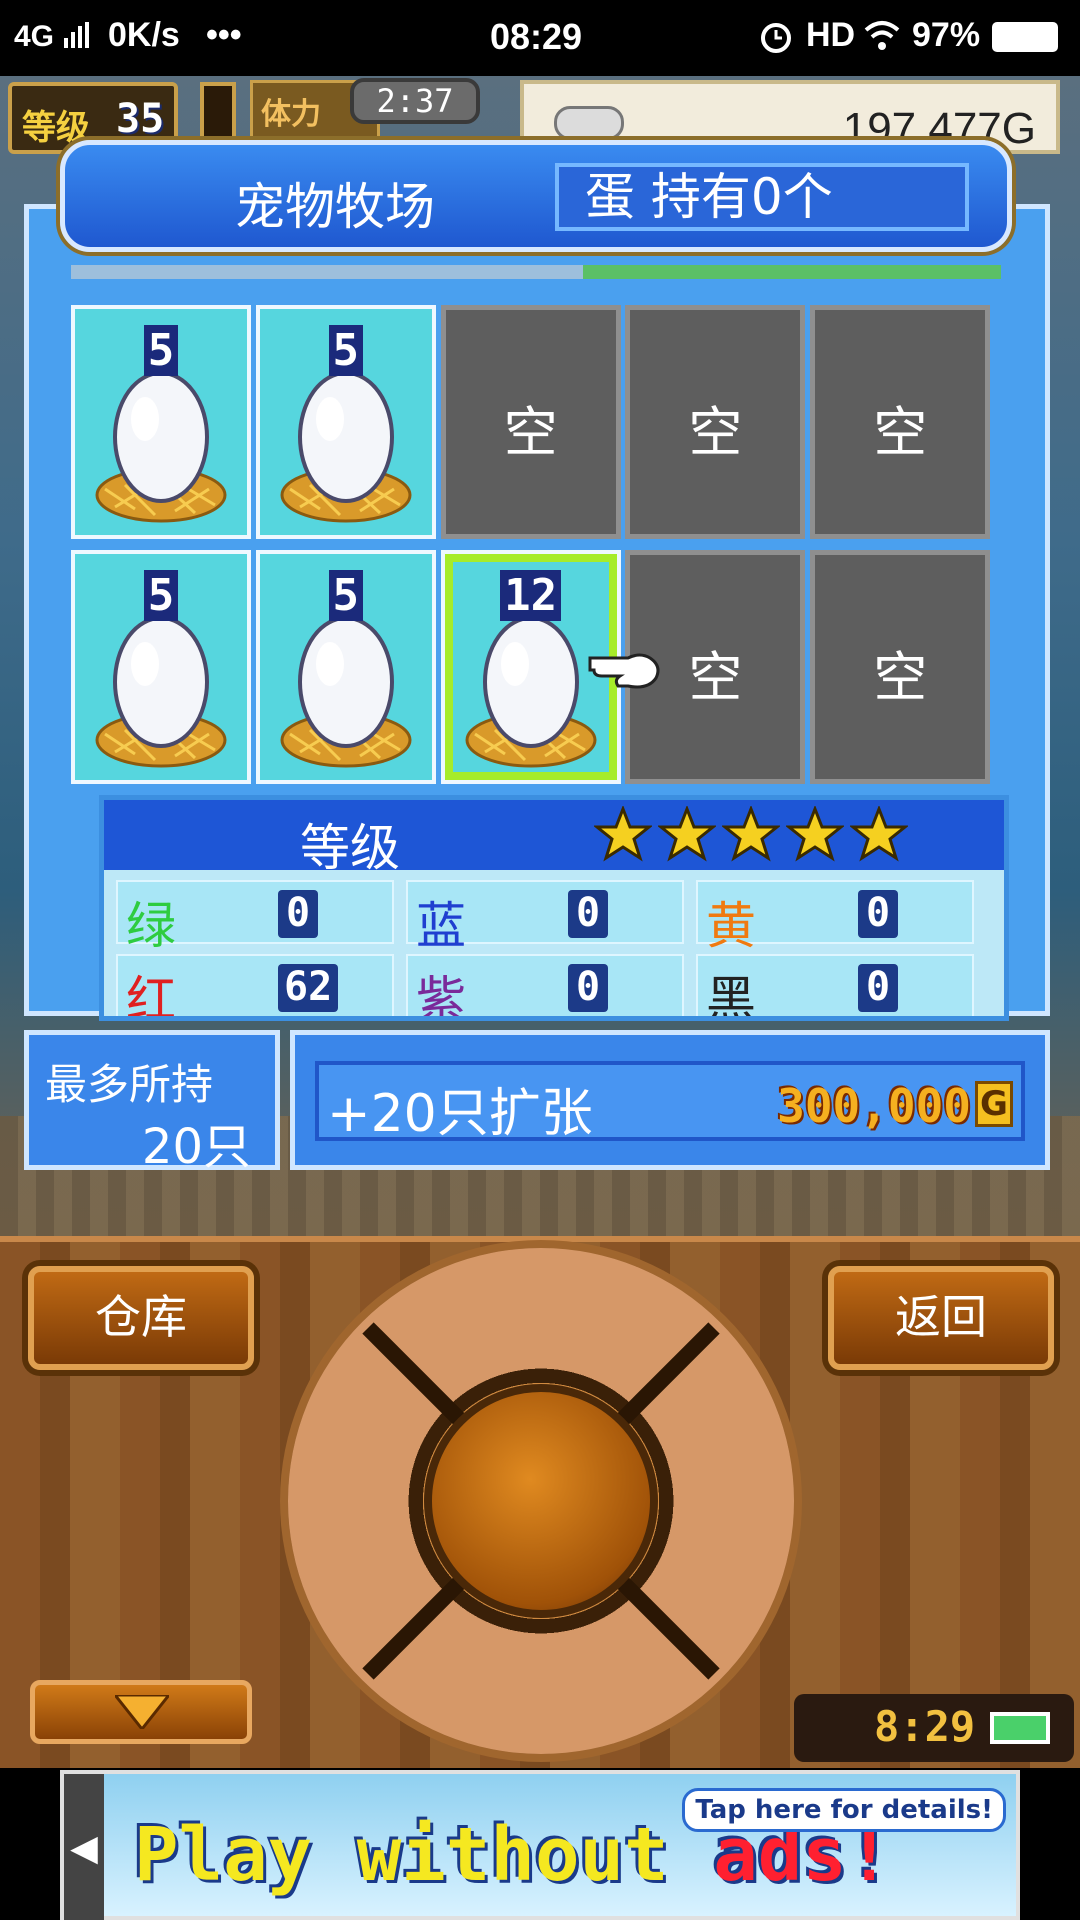  Describe the element at coordinates (291, 114) in the screenshot. I see `stamina-label: 体力` at that location.